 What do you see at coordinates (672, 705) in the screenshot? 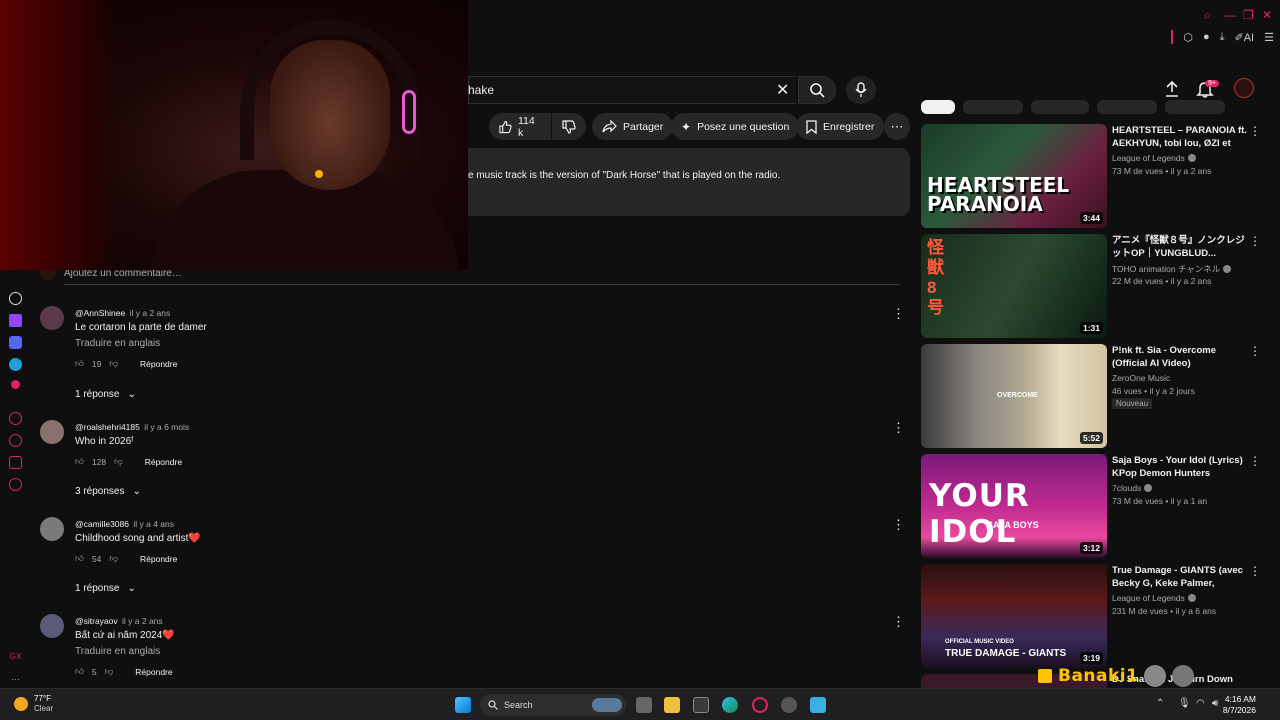
I see `file-explorer-icon` at bounding box center [672, 705].